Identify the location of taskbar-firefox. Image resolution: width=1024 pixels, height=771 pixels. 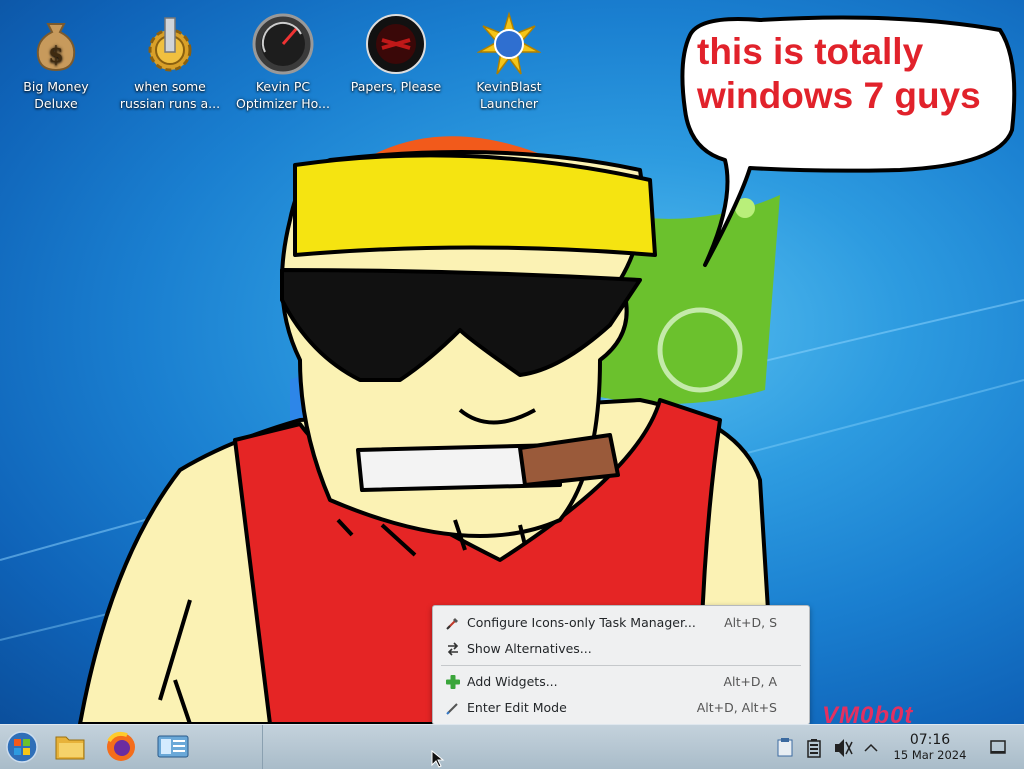
(121, 747).